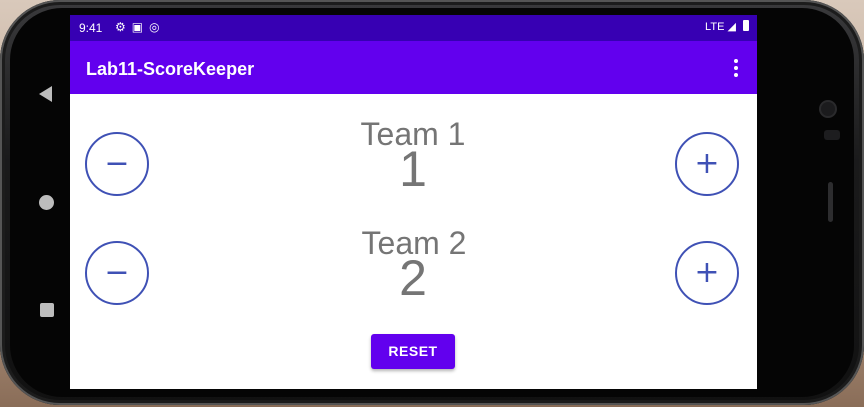 The width and height of the screenshot is (864, 407). What do you see at coordinates (746, 25) in the screenshot?
I see `battery-icon` at bounding box center [746, 25].